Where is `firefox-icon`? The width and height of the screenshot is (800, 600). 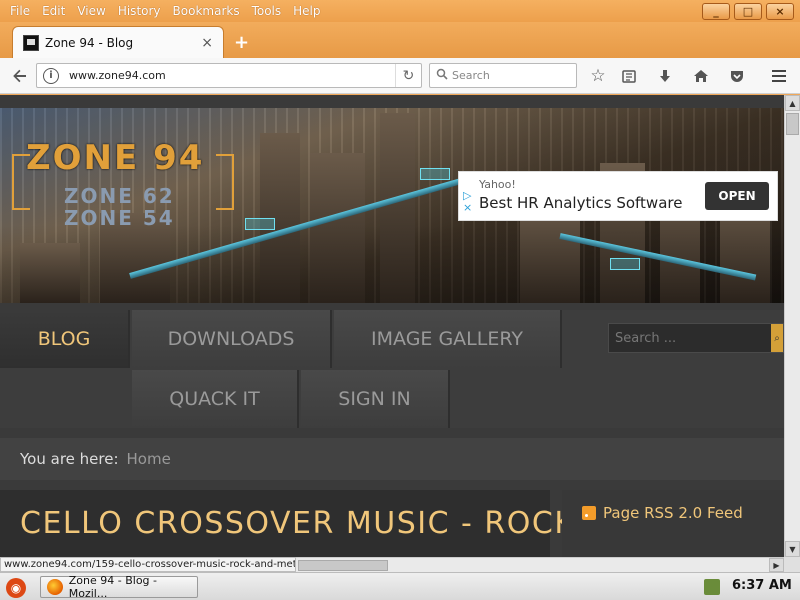
firefox-icon is located at coordinates (55, 587).